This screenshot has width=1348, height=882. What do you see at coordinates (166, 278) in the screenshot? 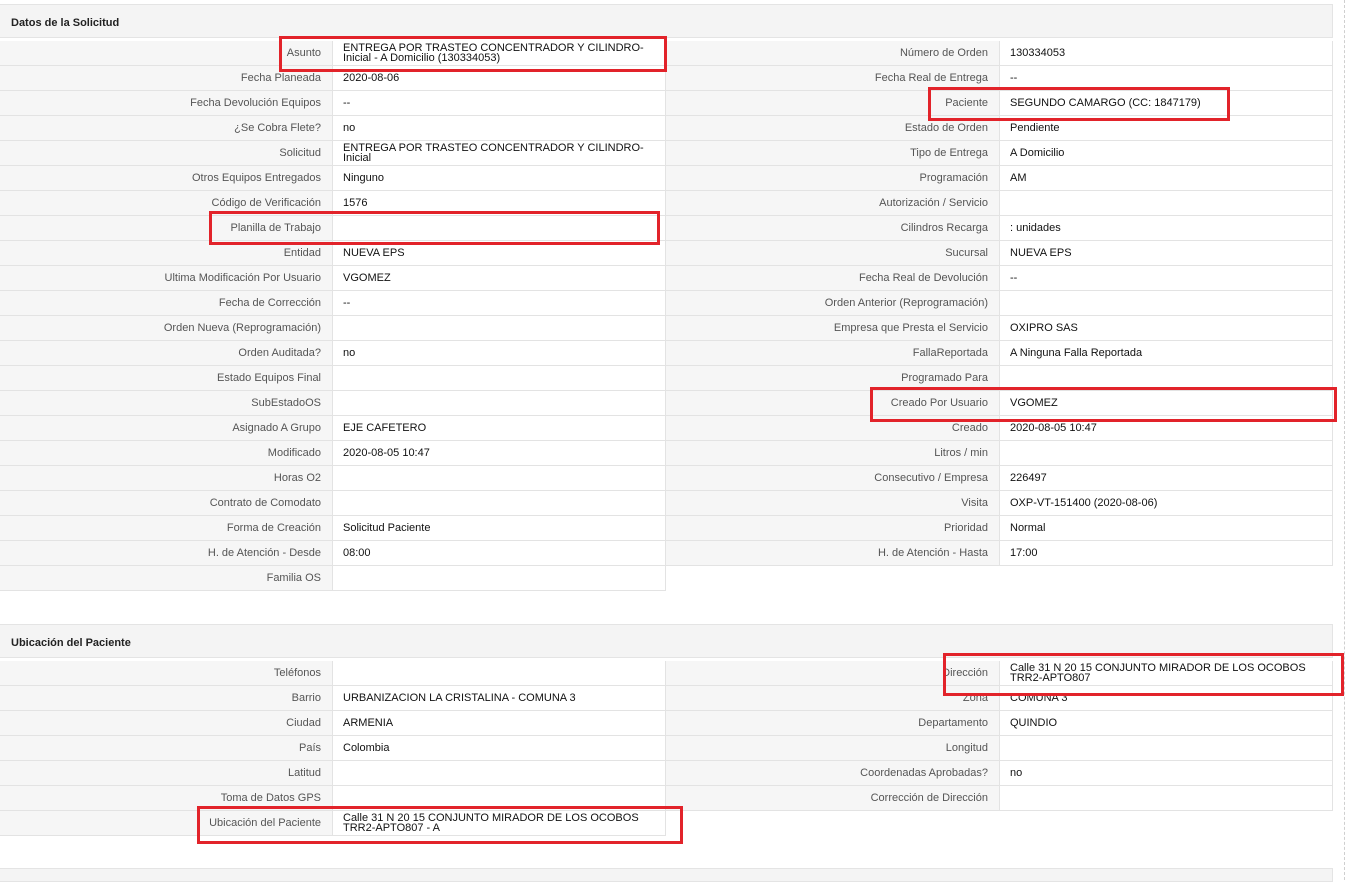
I see `field-label: Ultima Modificación Por Usuario` at bounding box center [166, 278].